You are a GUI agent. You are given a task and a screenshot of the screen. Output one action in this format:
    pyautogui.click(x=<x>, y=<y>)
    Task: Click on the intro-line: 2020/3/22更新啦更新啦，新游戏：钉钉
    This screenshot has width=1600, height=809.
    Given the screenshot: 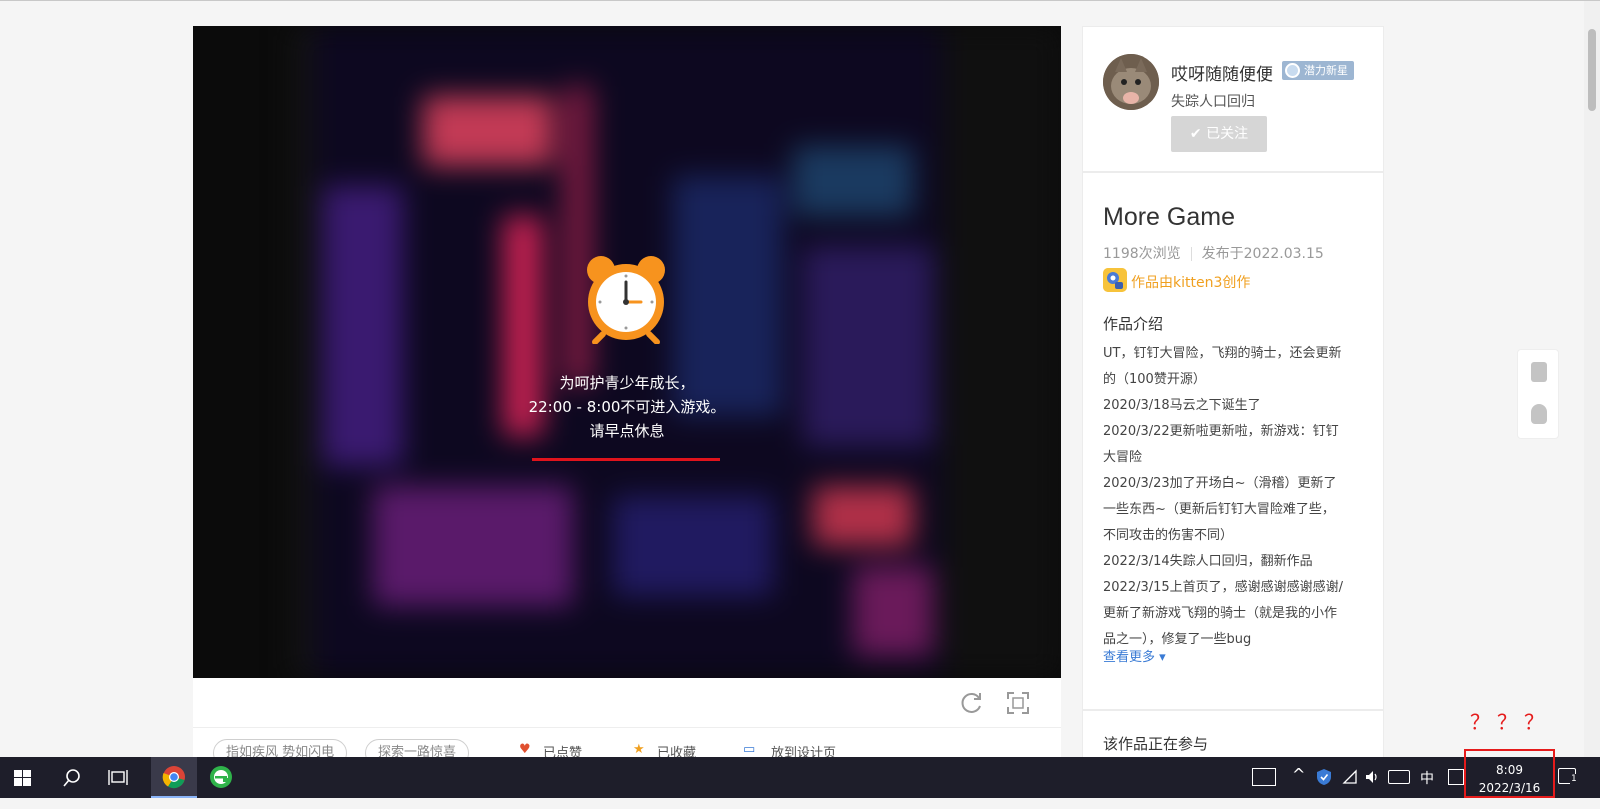 What is the action you would take?
    pyautogui.click(x=1221, y=431)
    